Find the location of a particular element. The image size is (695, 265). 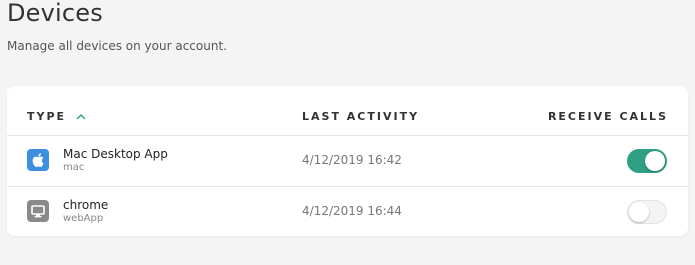

chevron-up-icon is located at coordinates (81, 116).